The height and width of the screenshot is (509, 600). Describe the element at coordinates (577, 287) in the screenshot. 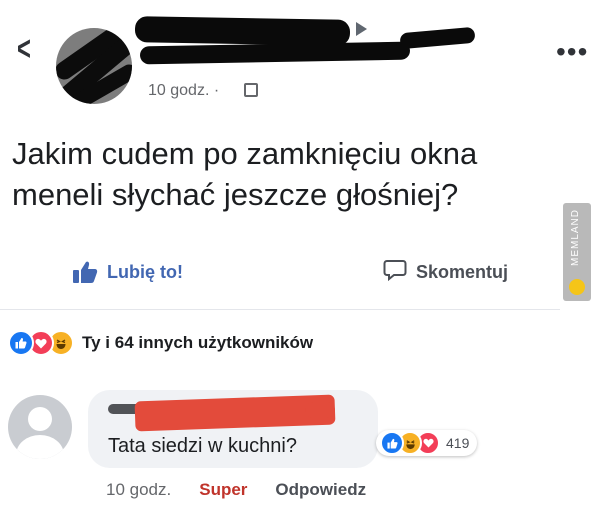

I see `smile-icon` at that location.